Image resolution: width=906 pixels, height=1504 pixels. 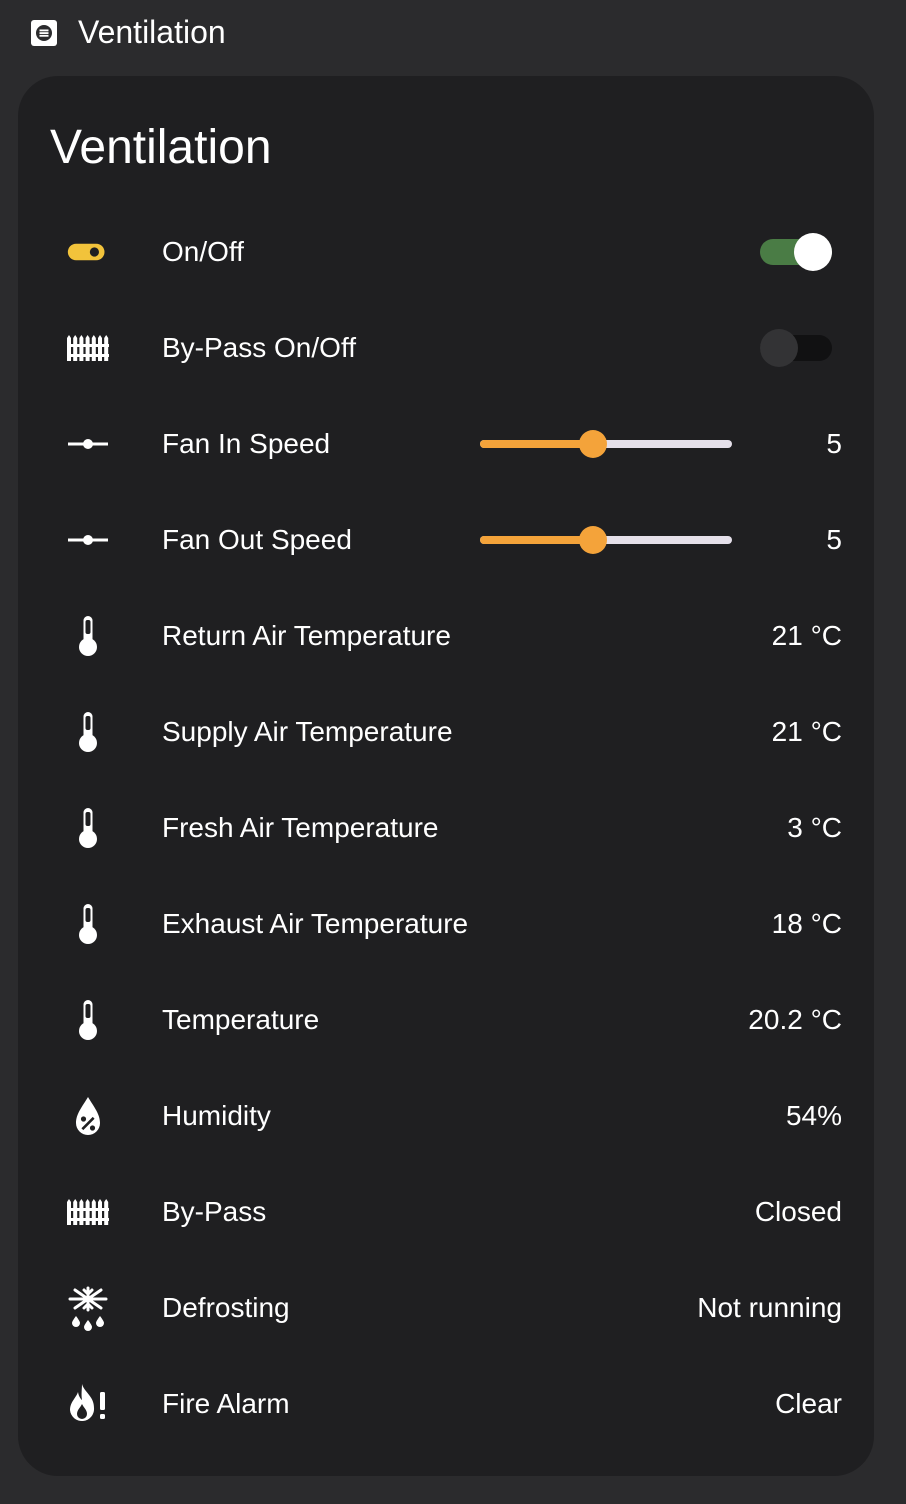 What do you see at coordinates (88, 1308) in the screenshot?
I see `snowflake-melt-icon` at bounding box center [88, 1308].